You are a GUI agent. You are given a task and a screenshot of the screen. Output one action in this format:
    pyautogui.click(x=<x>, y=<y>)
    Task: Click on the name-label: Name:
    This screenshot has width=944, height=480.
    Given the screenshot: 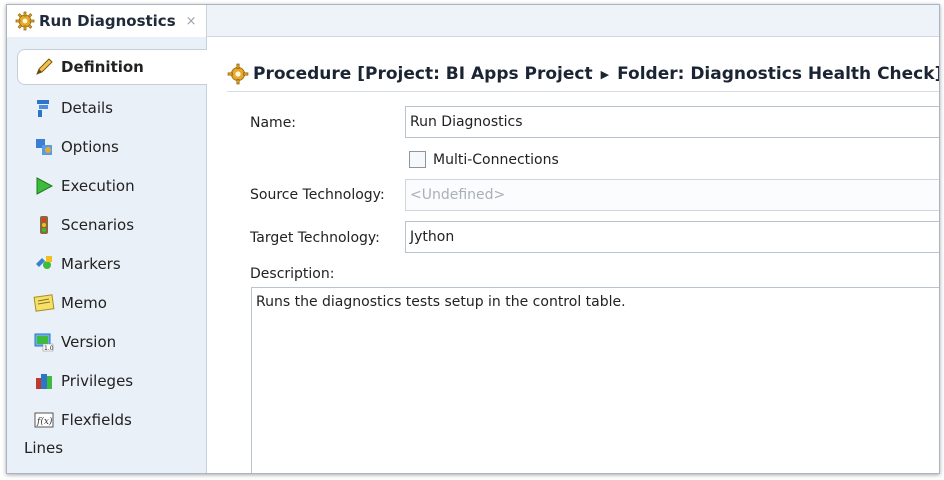 What is the action you would take?
    pyautogui.click(x=273, y=123)
    